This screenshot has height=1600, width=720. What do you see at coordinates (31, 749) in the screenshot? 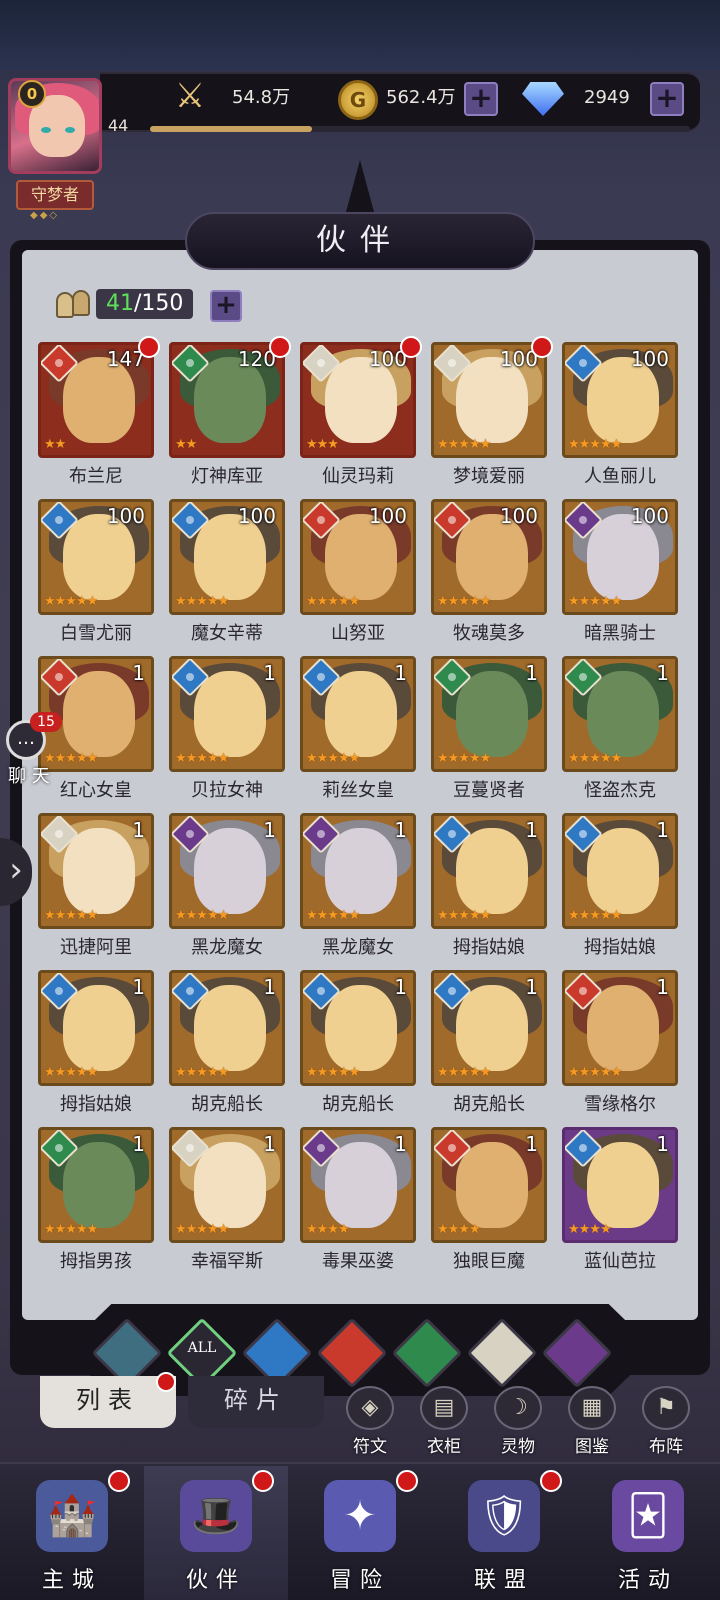
I see `chat-button: … 15 聊 天` at bounding box center [31, 749].